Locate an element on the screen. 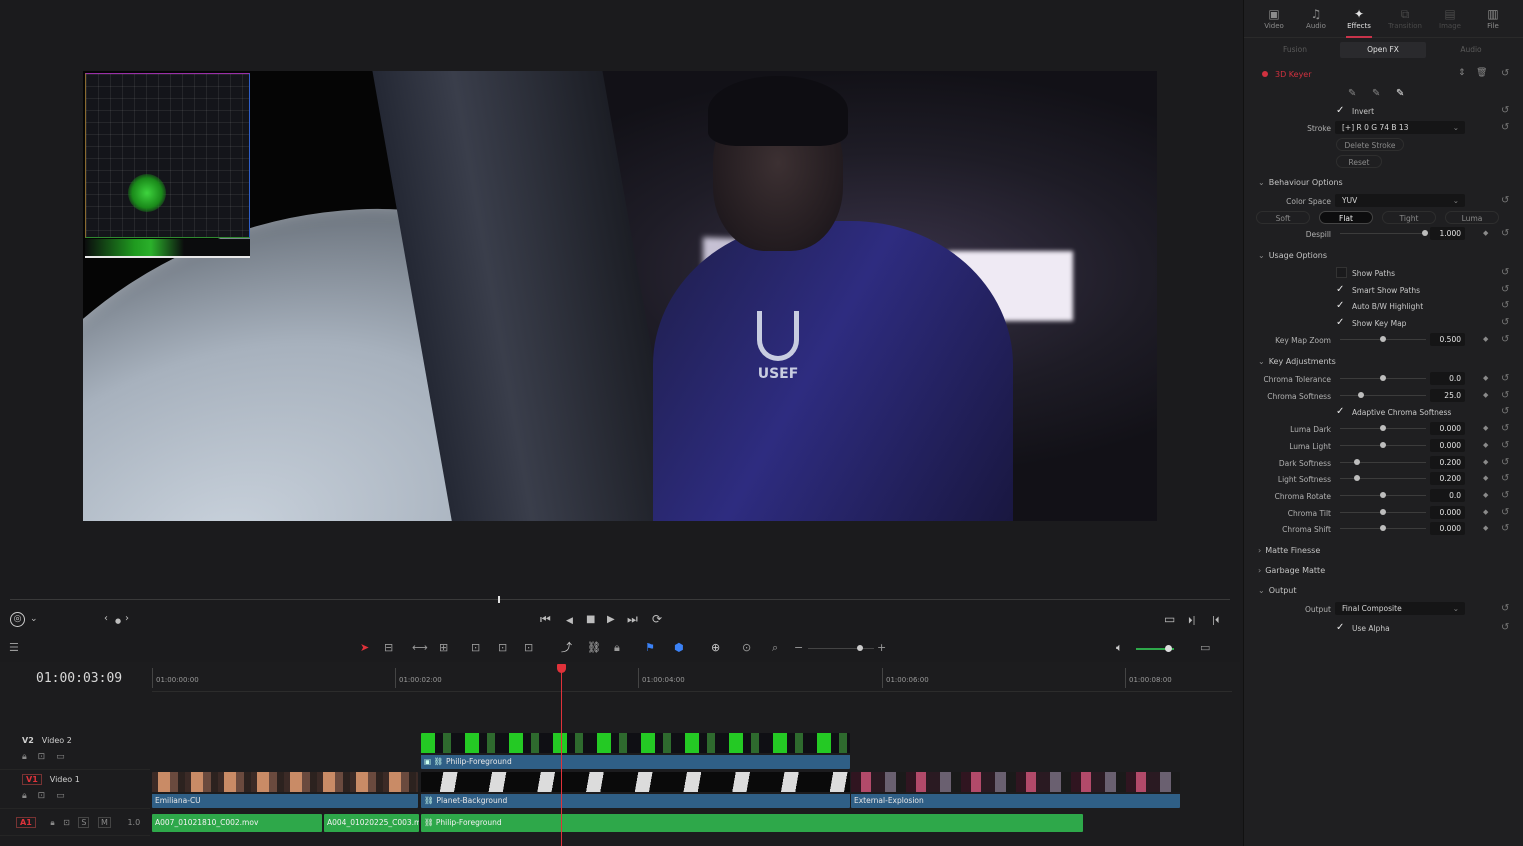 The image size is (1523, 846). overwrite-clip-icon: ⊡ is located at coordinates (502, 648).